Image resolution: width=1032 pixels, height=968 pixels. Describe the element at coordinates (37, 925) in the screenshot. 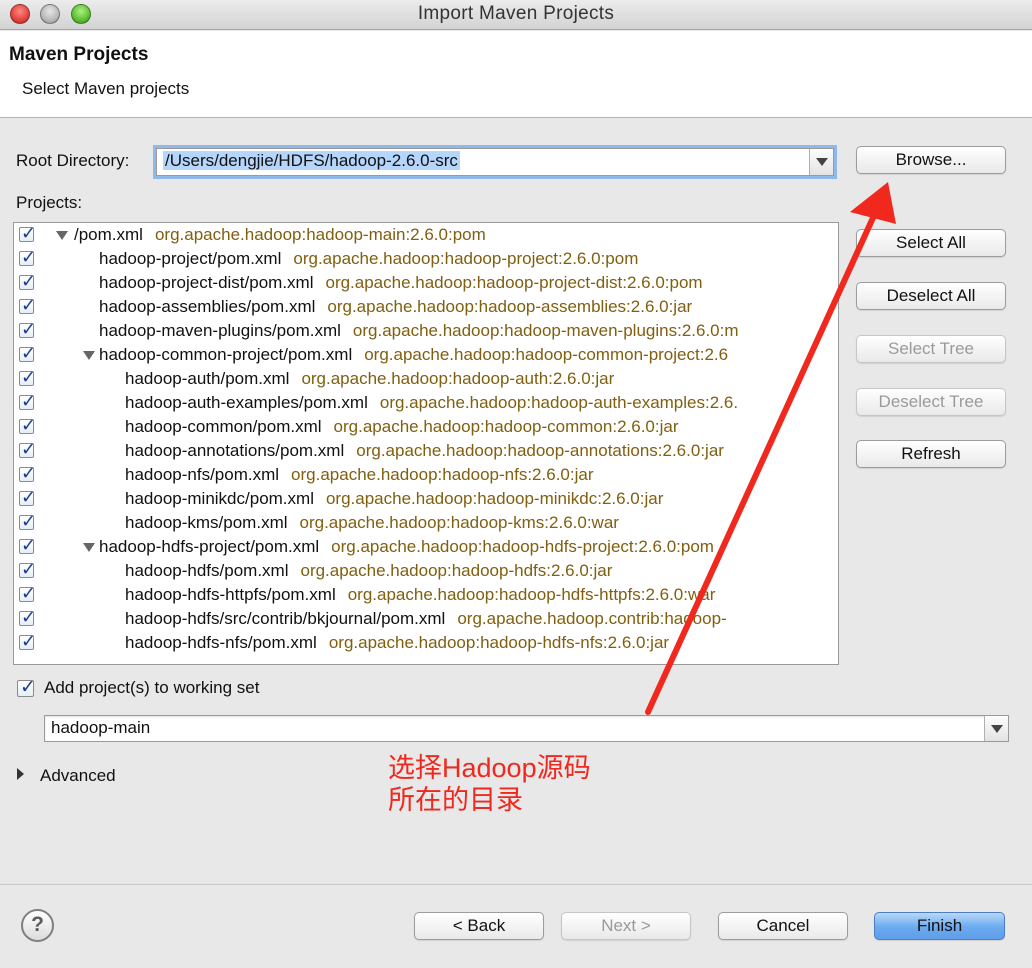

I see `help-icon: ?` at that location.